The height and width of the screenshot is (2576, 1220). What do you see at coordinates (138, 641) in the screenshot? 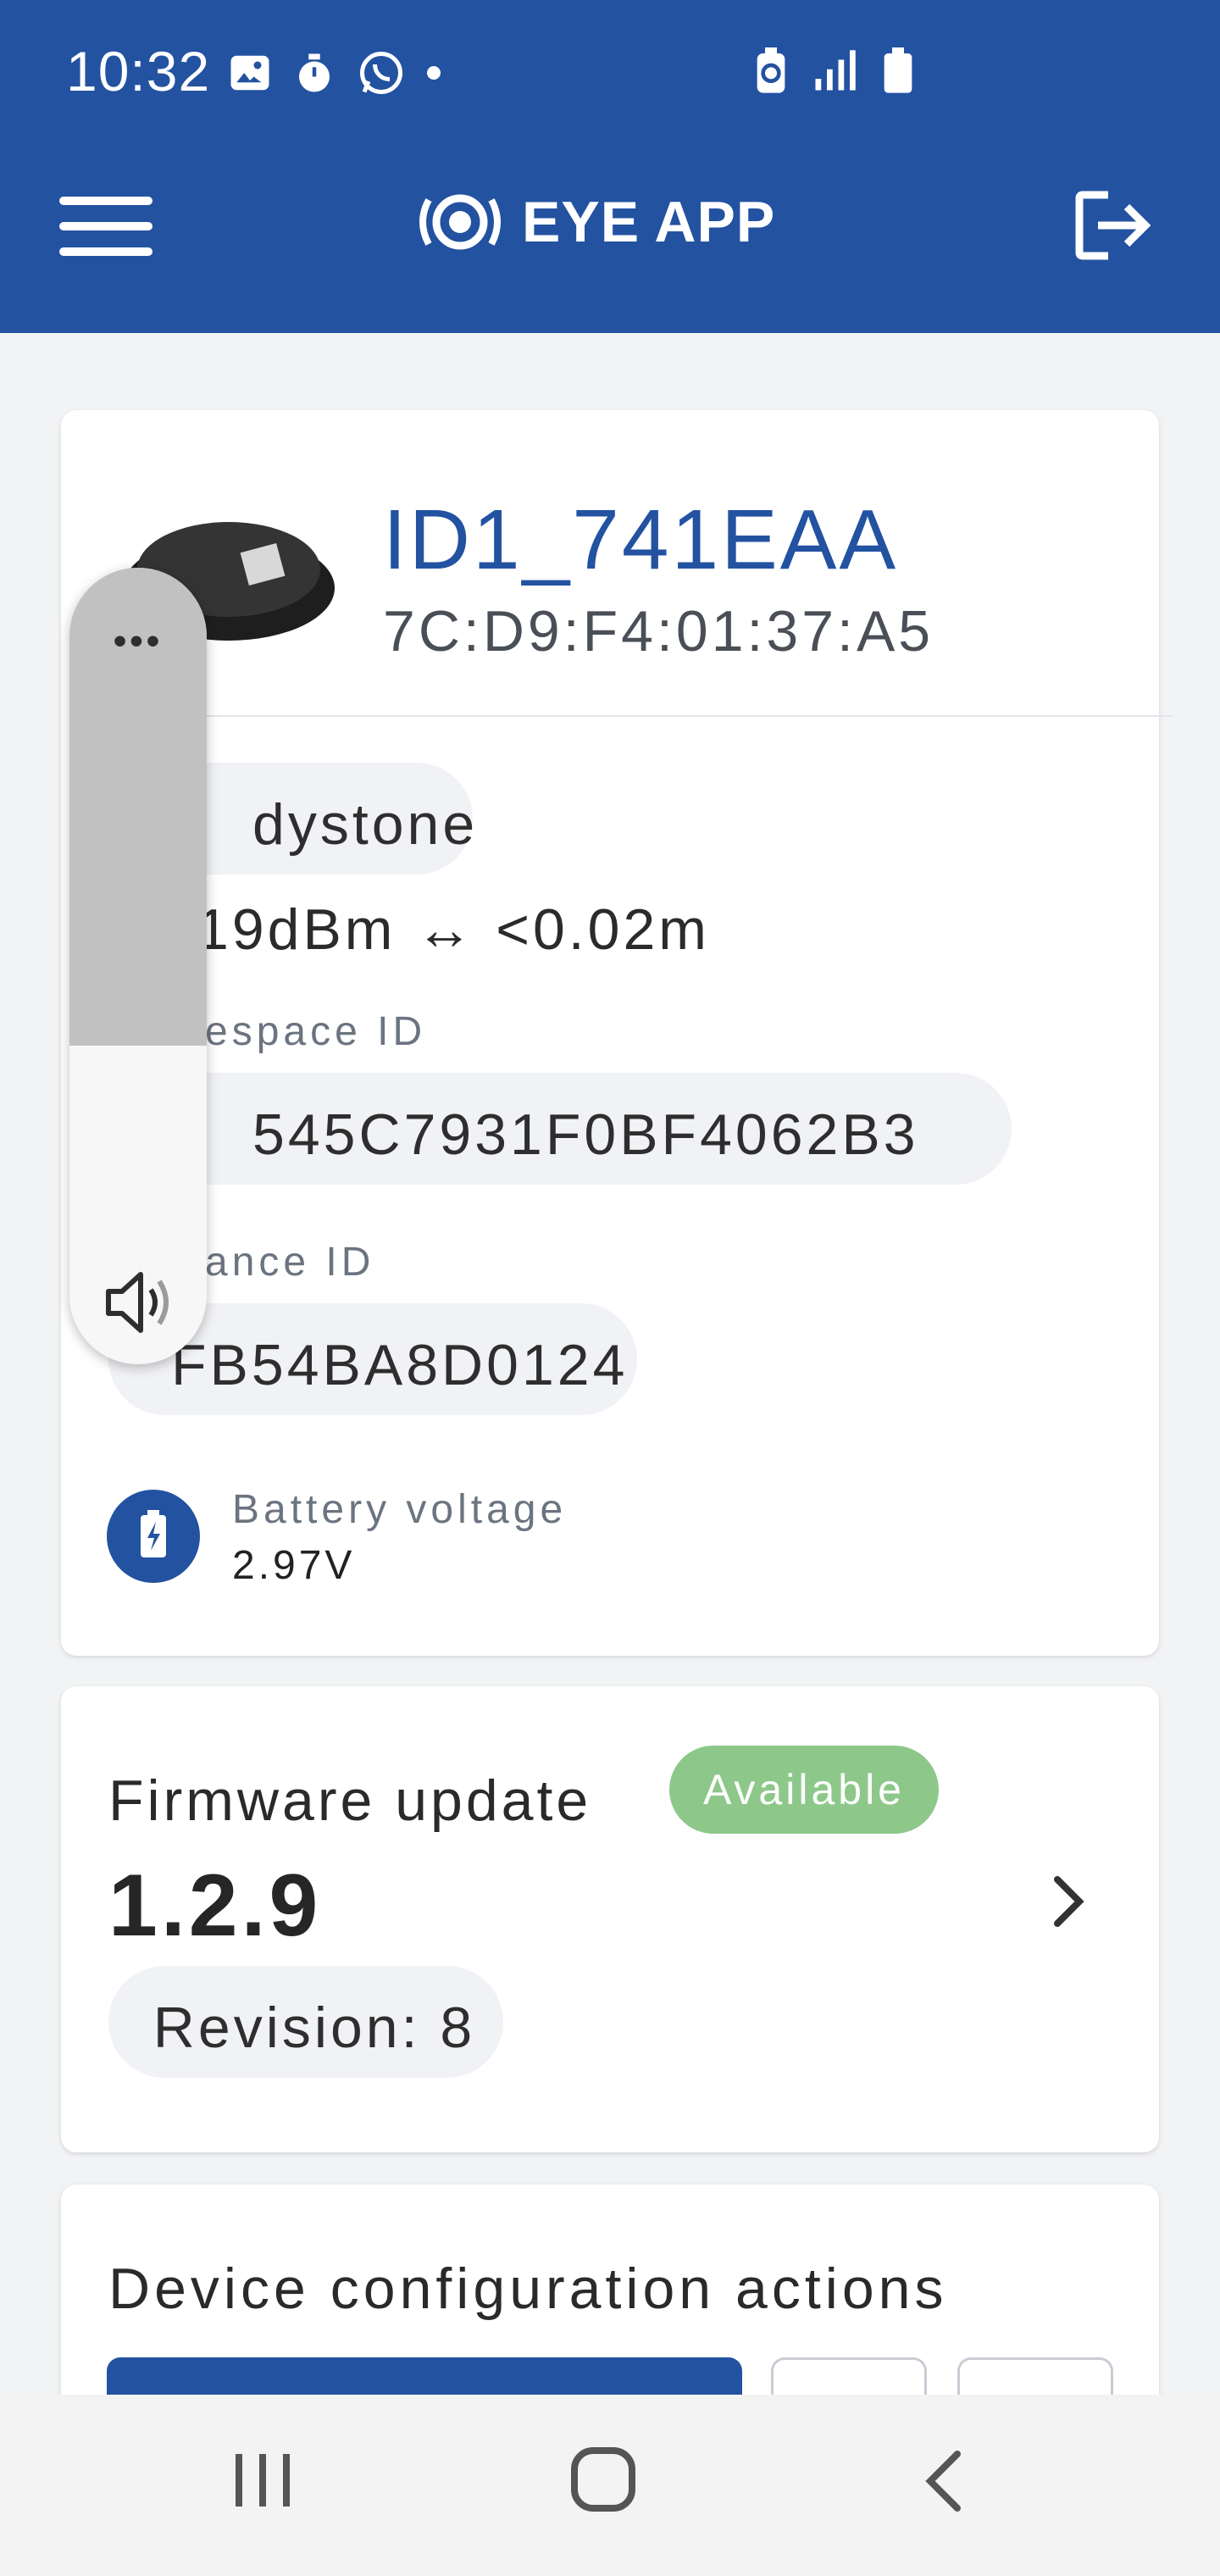
I see `volume-more-options: •••` at bounding box center [138, 641].